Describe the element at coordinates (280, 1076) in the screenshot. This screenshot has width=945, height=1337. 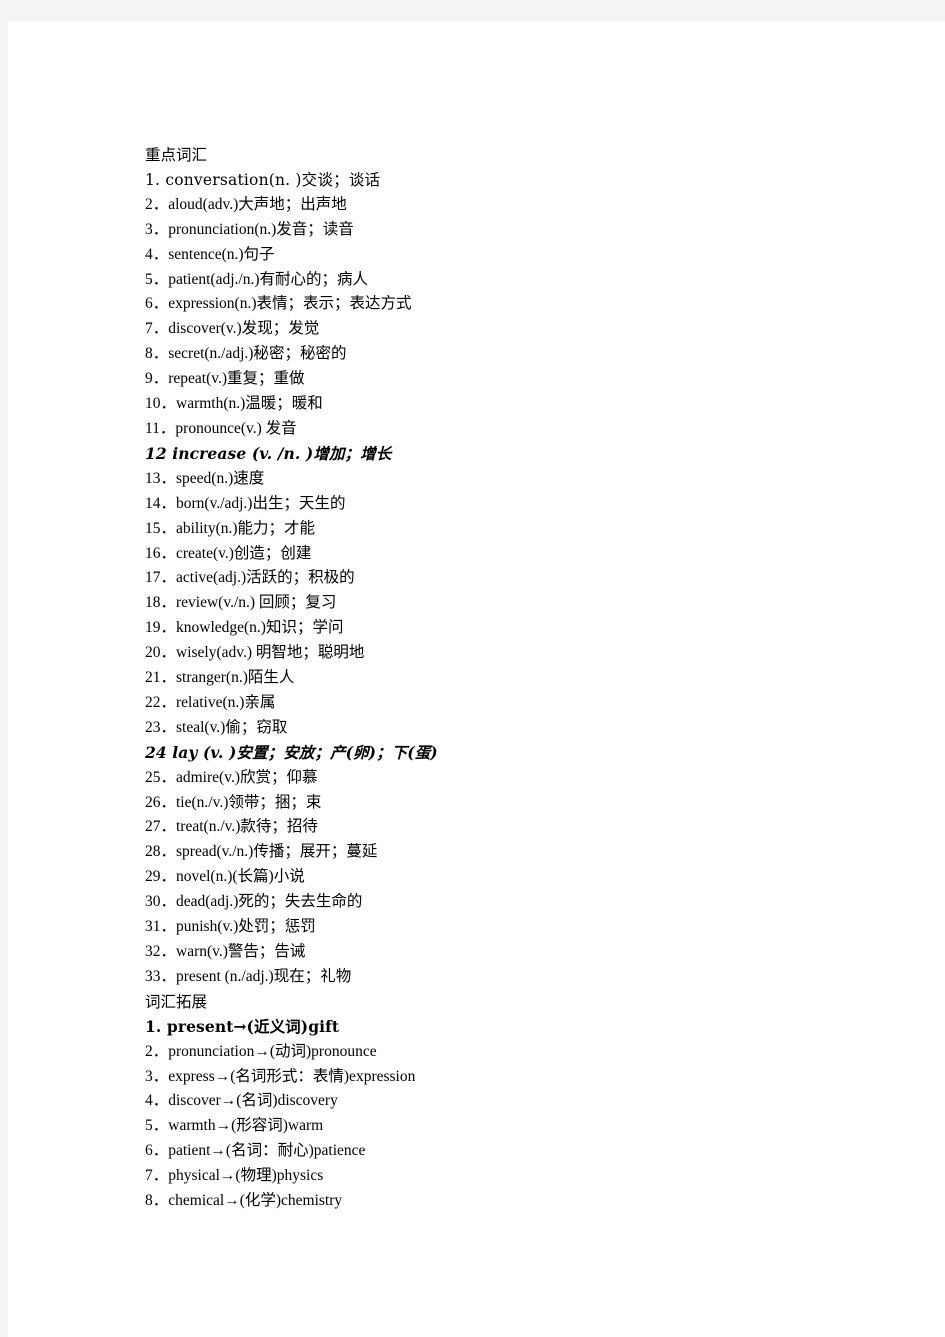
I see `vocabulary-entry: 3．express→(名词形式：表情)expression` at that location.